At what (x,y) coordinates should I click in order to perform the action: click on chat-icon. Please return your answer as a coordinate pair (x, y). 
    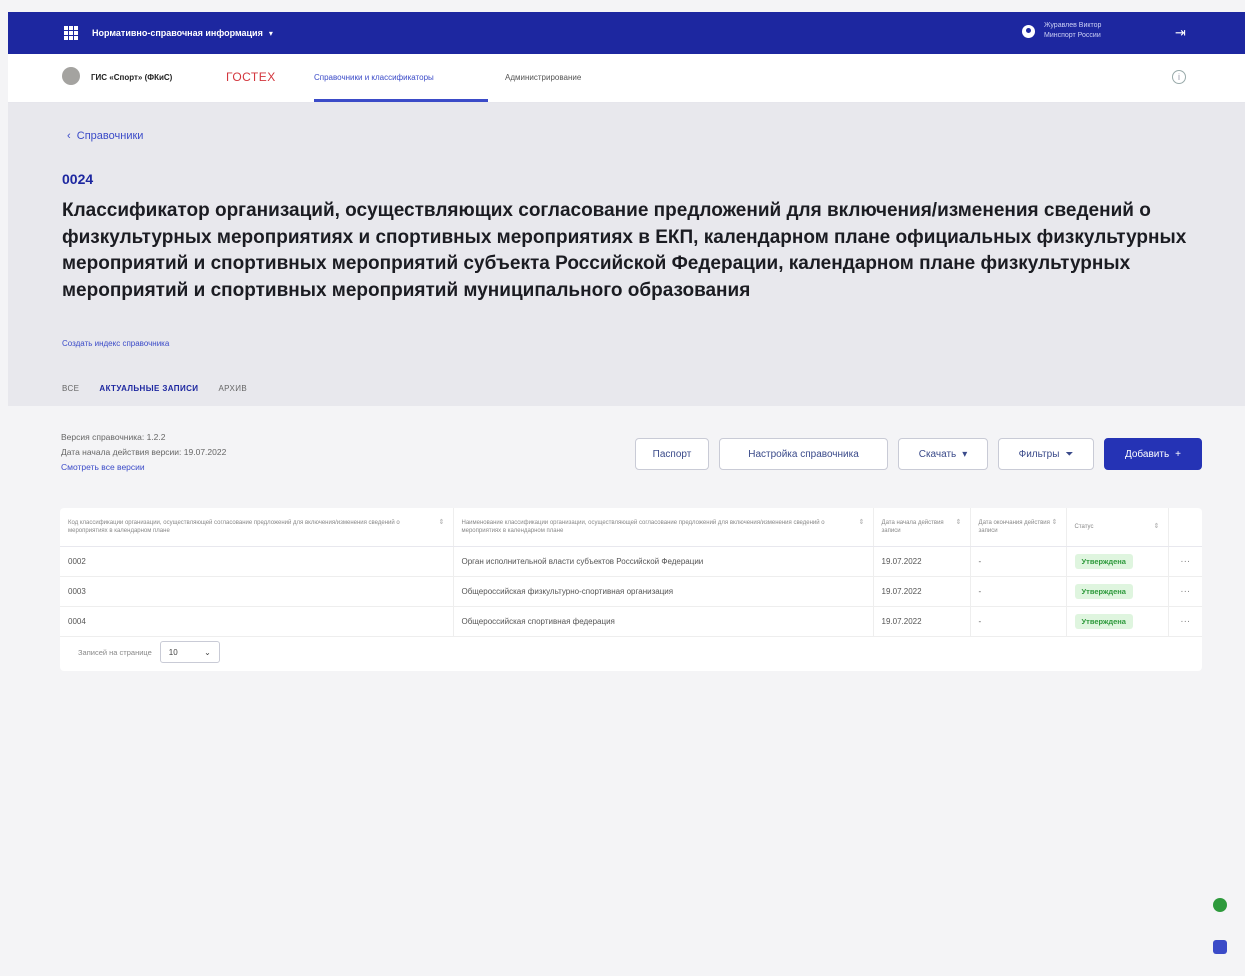
    Looking at the image, I should click on (1220, 947).